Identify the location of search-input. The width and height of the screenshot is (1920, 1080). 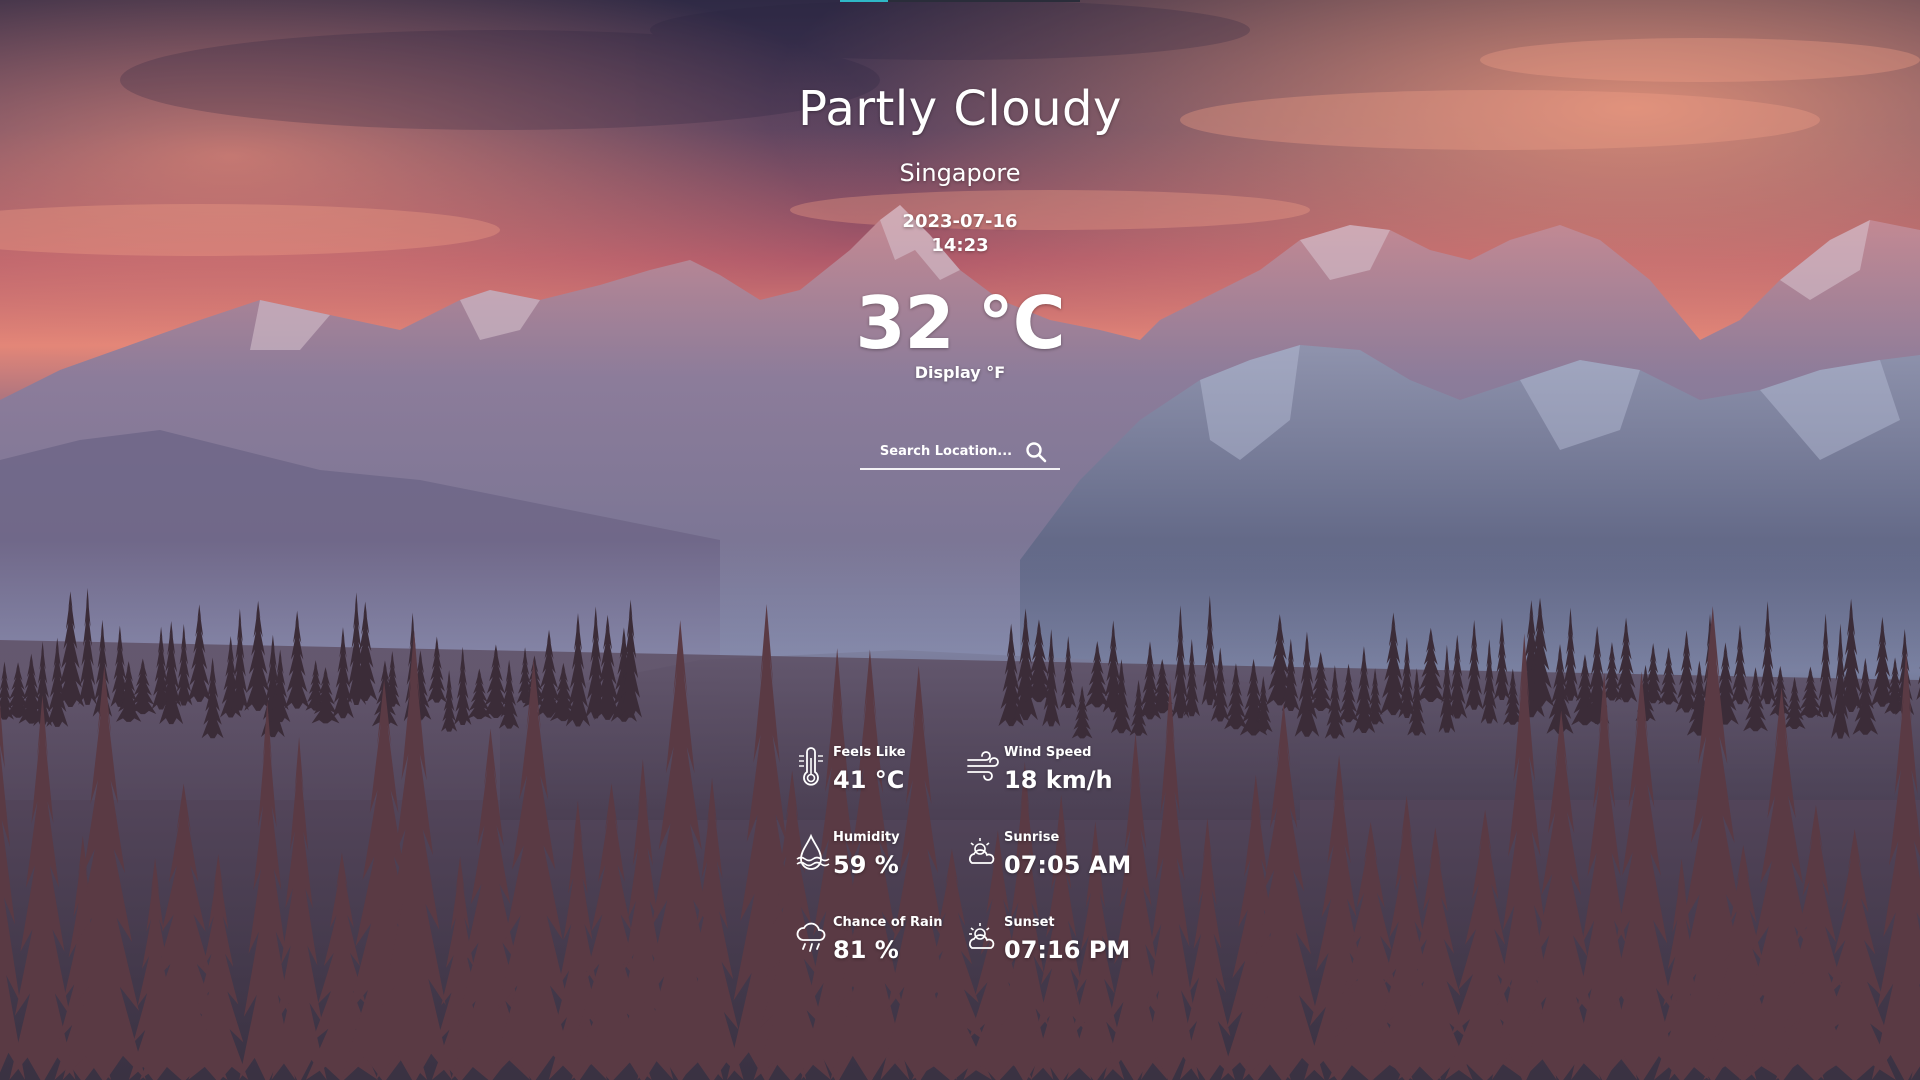
(940, 451).